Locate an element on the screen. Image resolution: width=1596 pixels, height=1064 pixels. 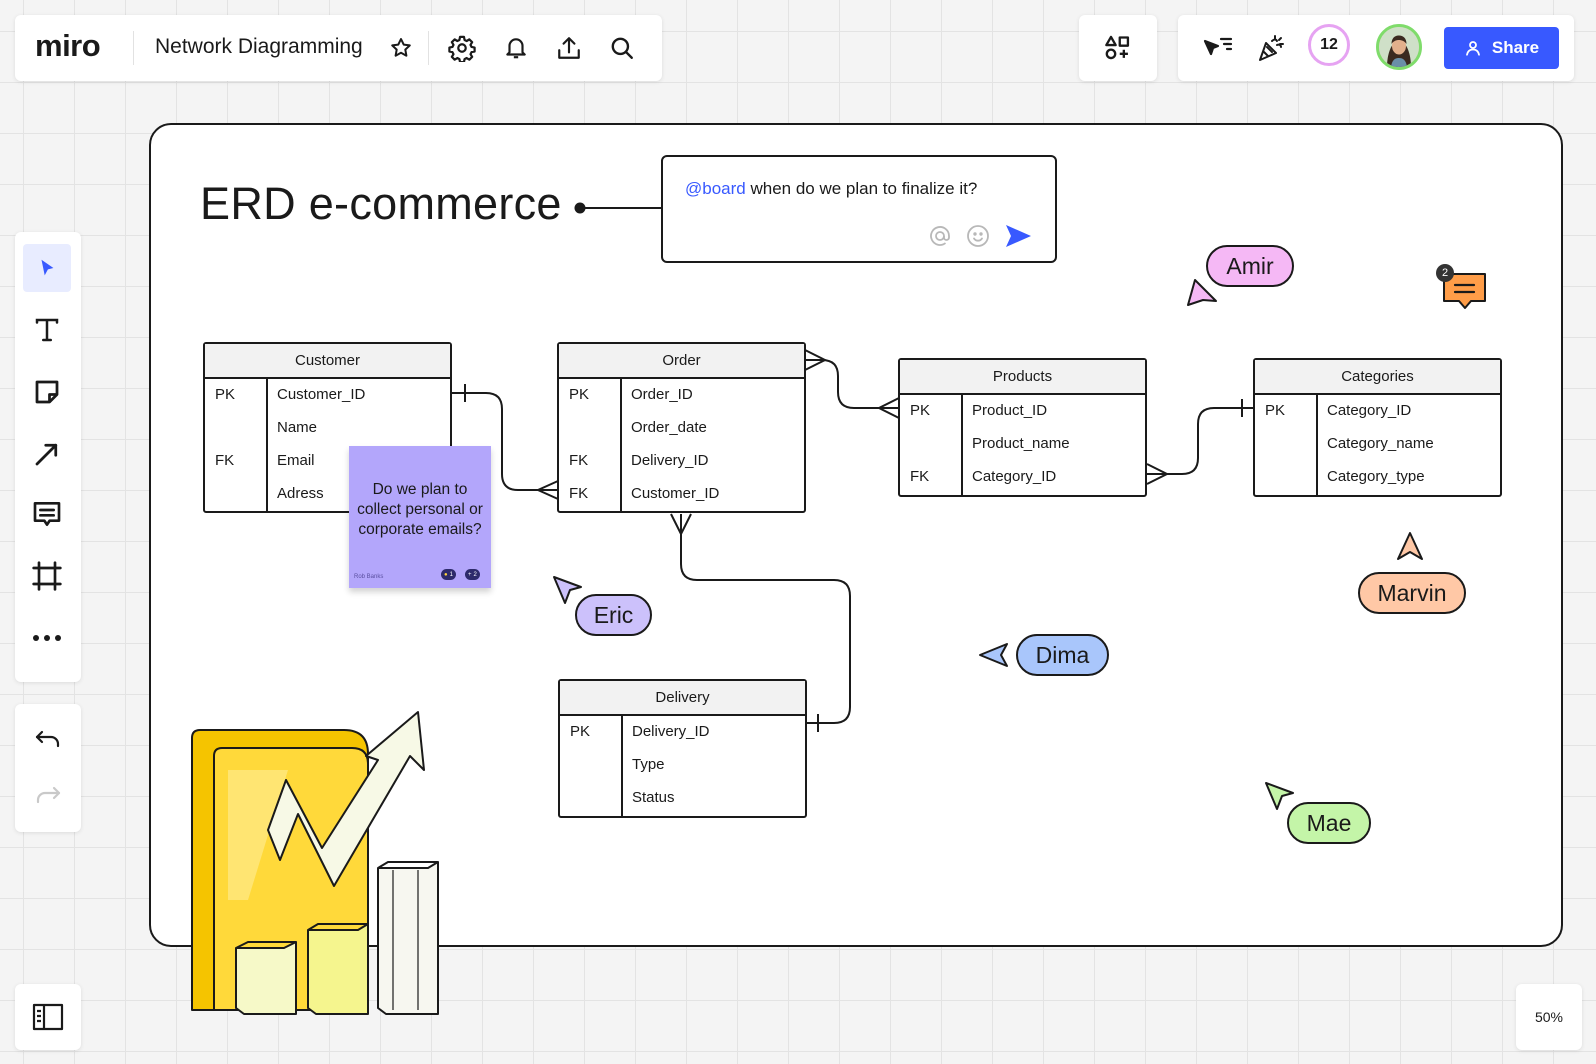
table-title: Categories is located at coordinates (1377, 377).